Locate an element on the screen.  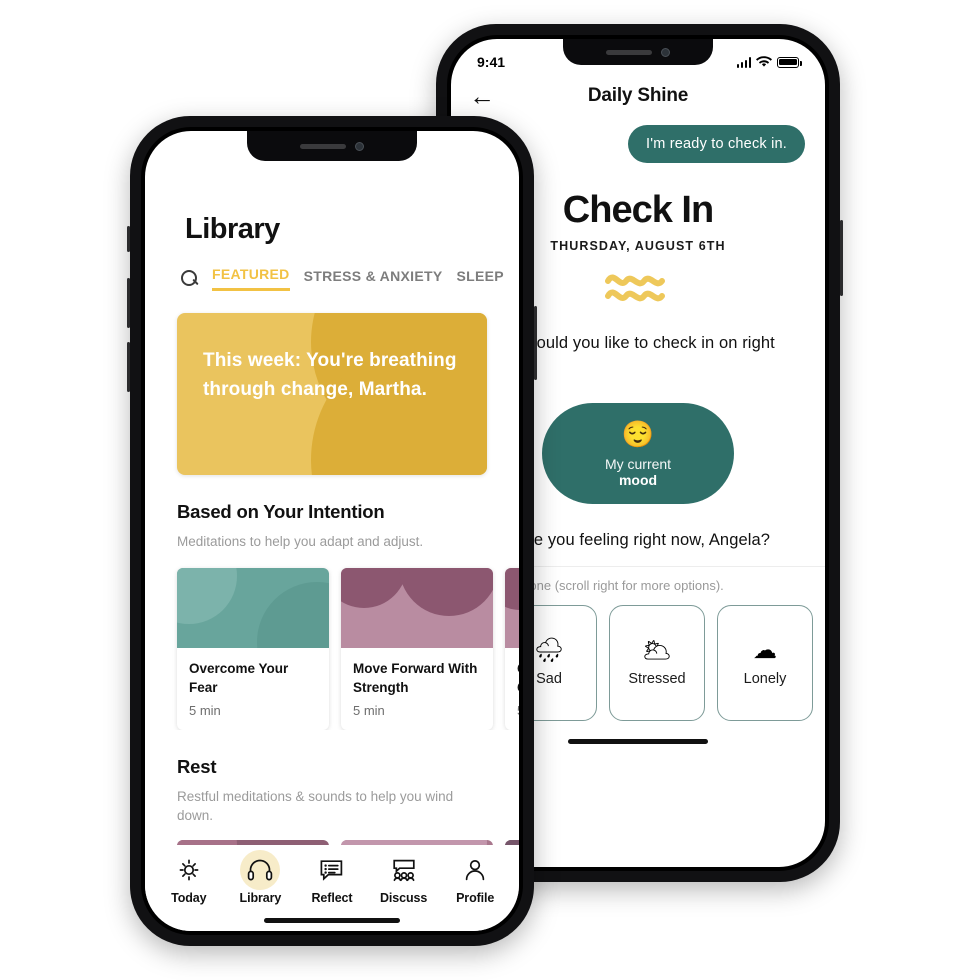
status-icons is located at coordinates (769, 62).